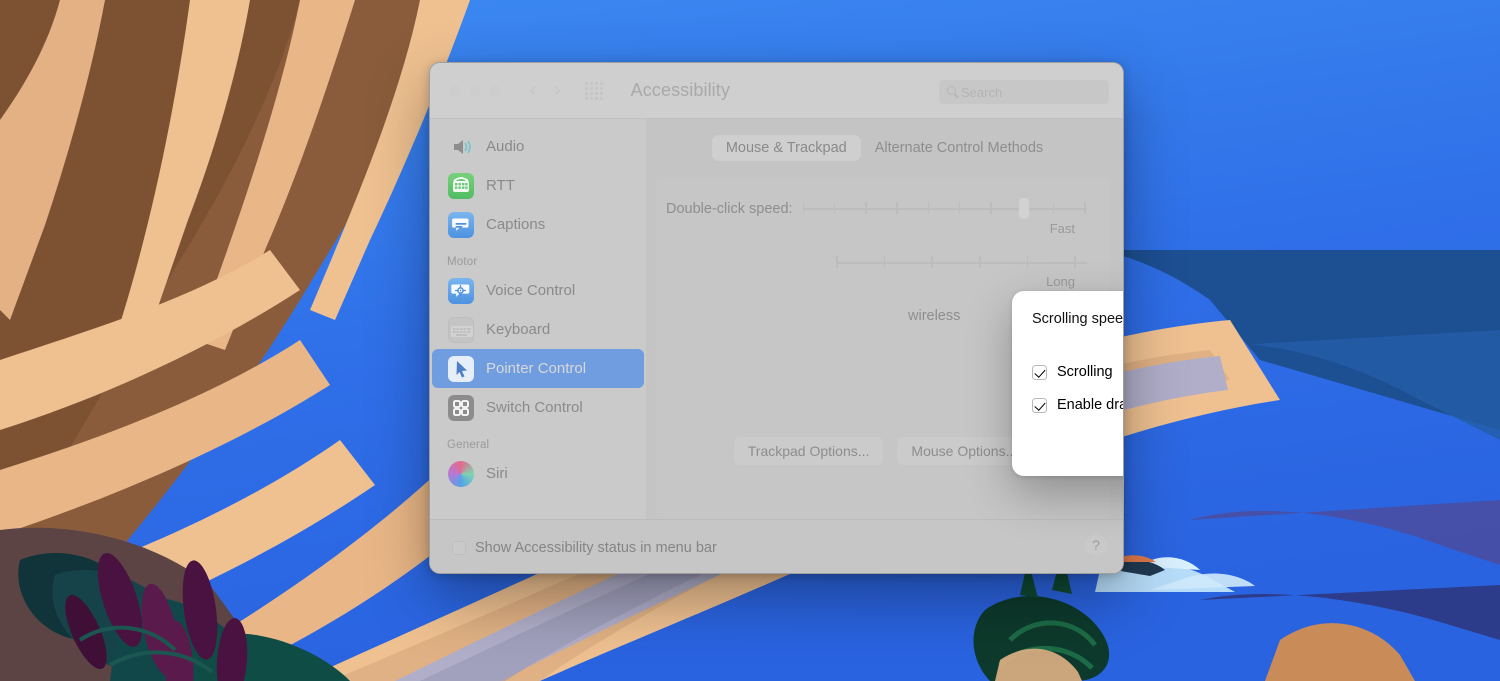 Image resolution: width=1500 pixels, height=681 pixels. I want to click on tab-alternate-control-methods: Alternate Control Methods, so click(959, 148).